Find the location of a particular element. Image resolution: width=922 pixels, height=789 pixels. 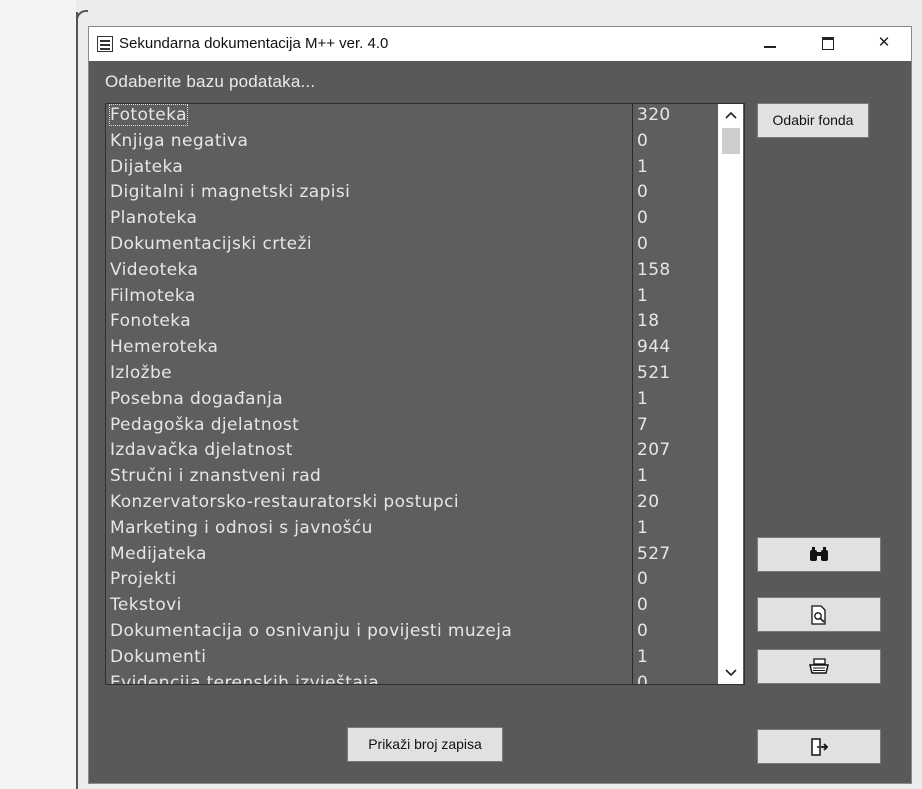

list-item-count: 20 is located at coordinates (648, 501).